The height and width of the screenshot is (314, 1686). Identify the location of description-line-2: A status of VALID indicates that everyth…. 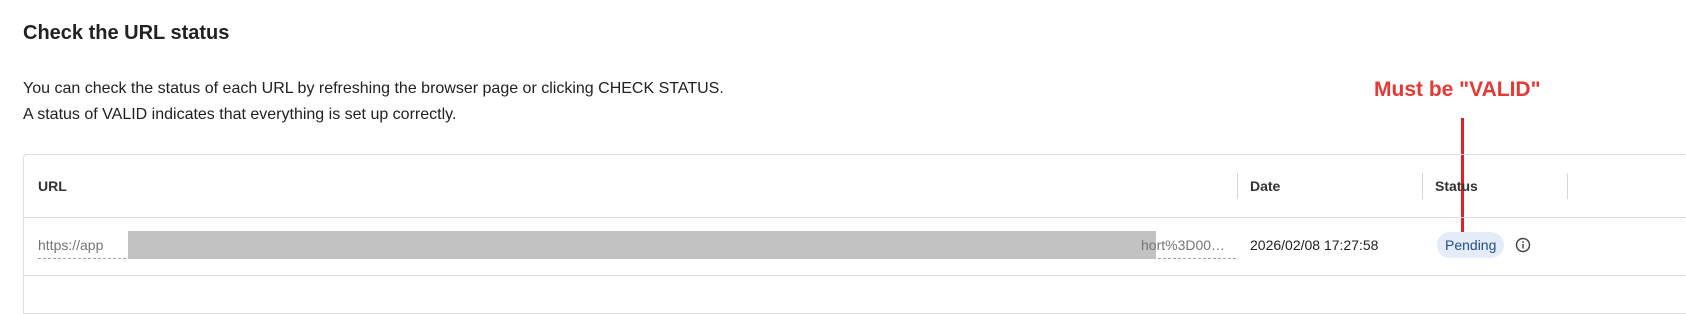
(240, 114).